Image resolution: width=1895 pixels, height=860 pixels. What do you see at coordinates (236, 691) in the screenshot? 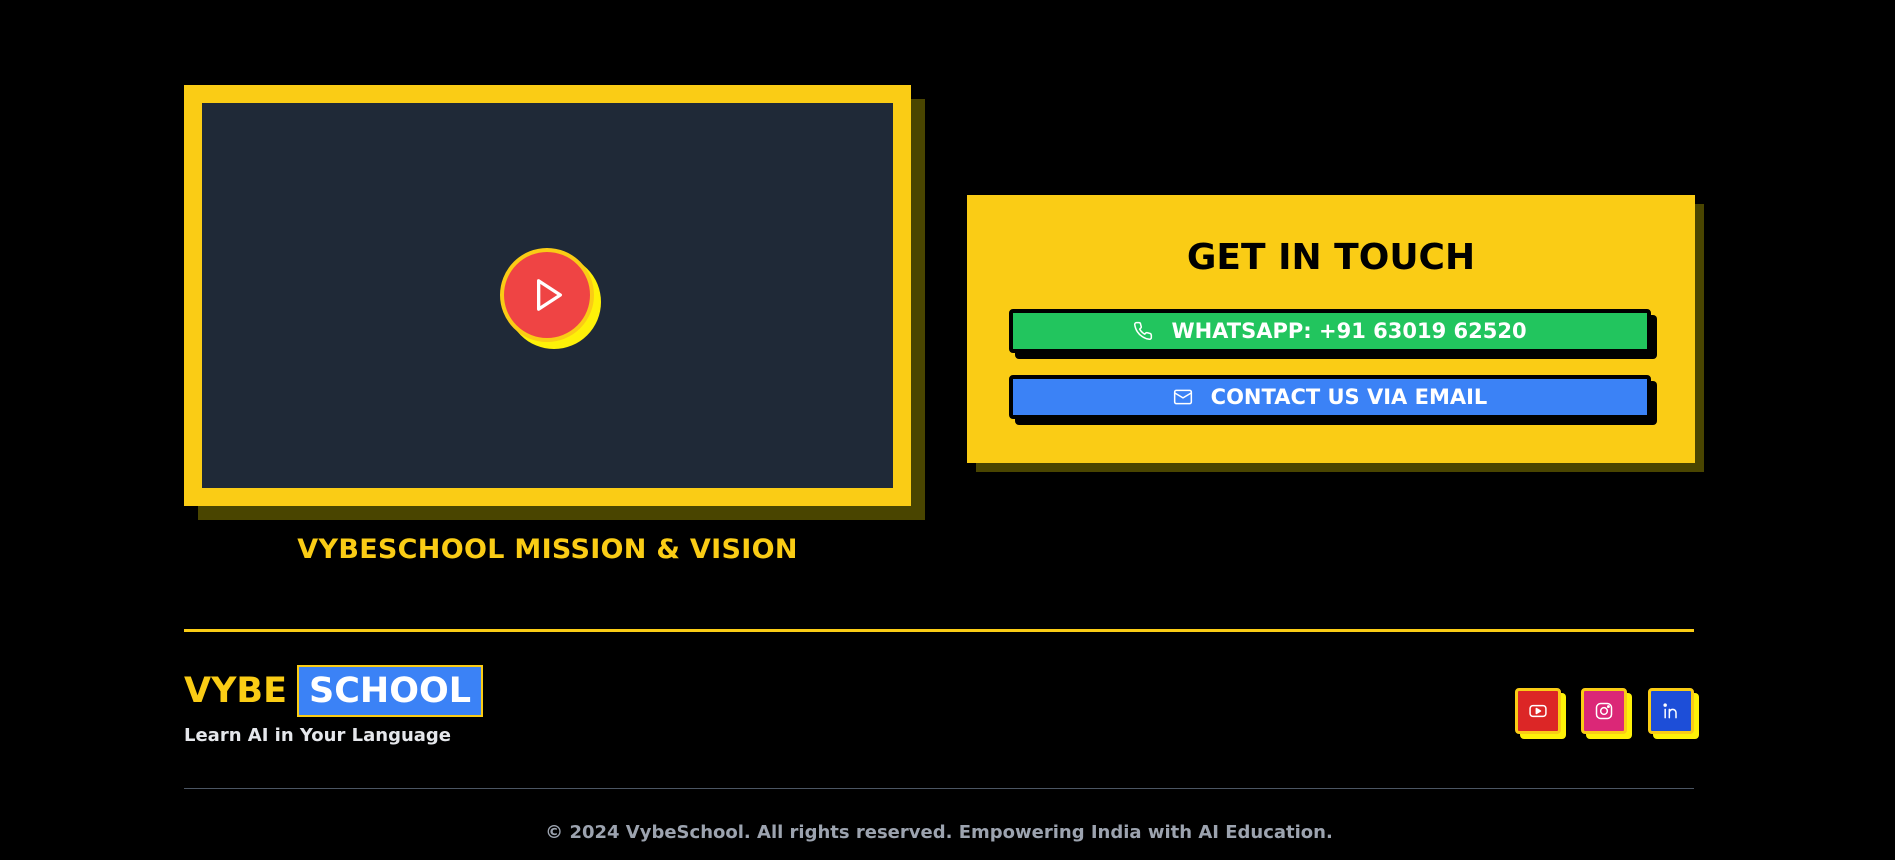
I see `brand-vybe: VYBE` at bounding box center [236, 691].